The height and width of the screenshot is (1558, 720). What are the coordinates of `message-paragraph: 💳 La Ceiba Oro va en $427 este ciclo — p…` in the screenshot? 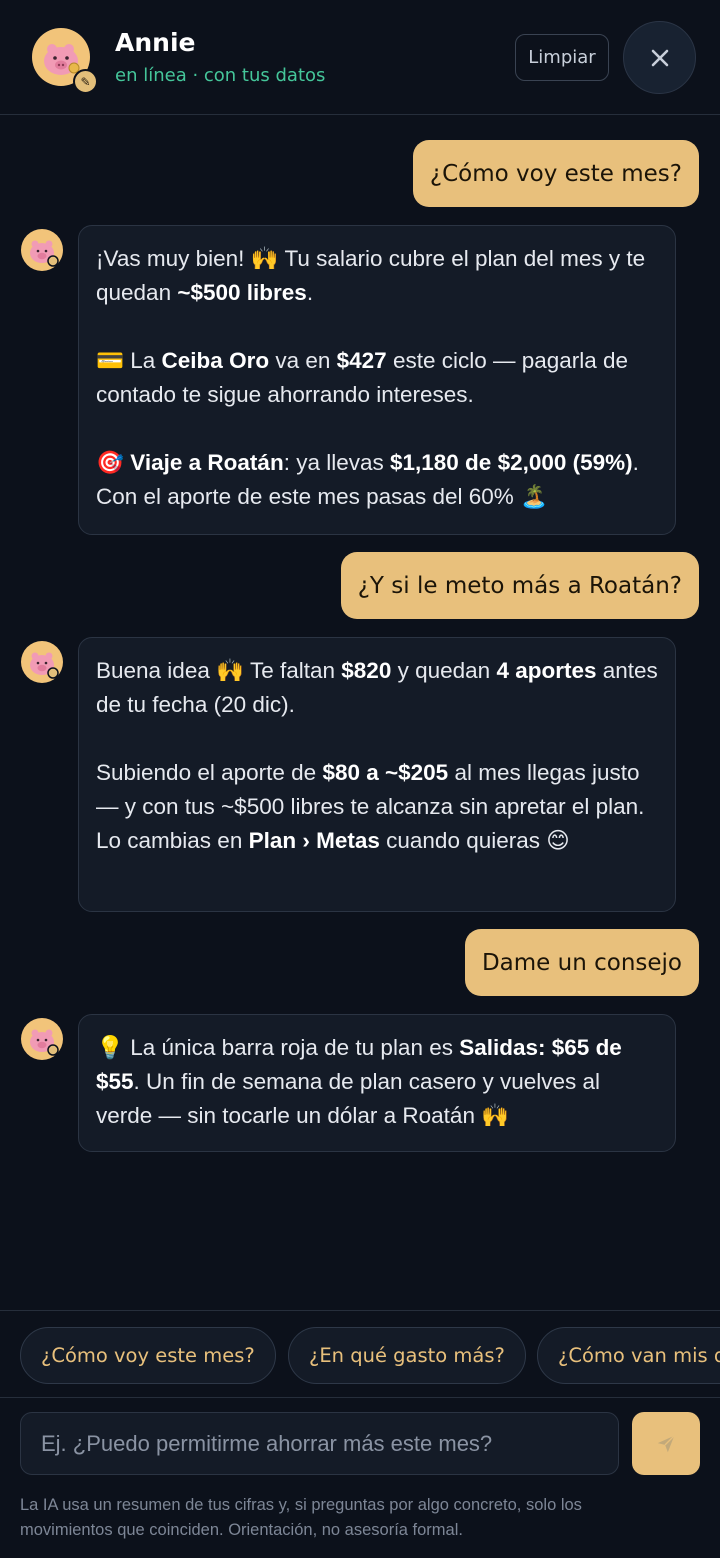 It's located at (362, 377).